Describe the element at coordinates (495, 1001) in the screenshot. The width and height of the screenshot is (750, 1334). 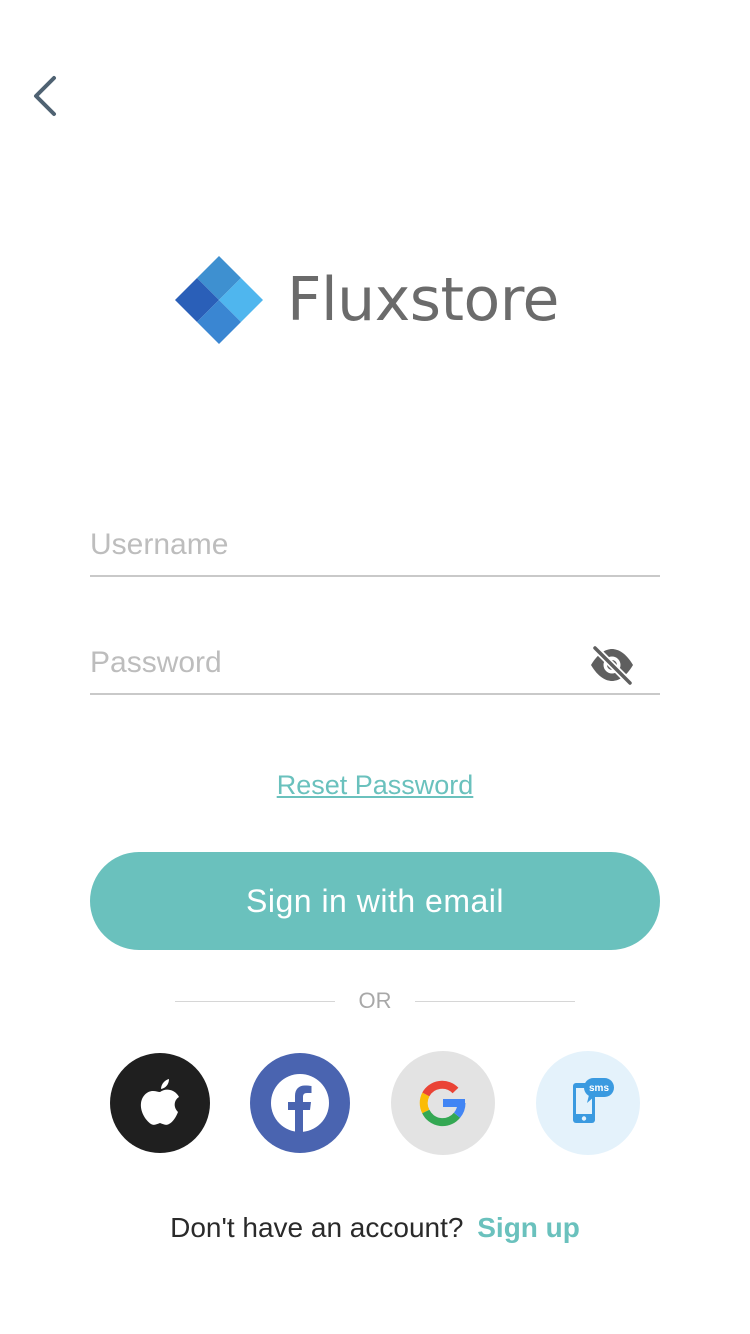
I see `divider-line-right` at that location.